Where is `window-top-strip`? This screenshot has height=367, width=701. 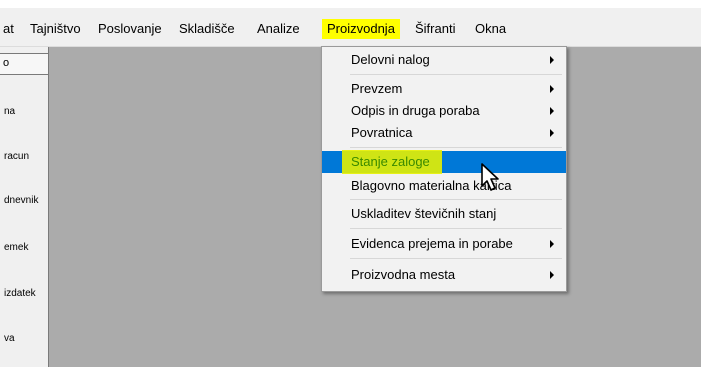 window-top-strip is located at coordinates (350, 4).